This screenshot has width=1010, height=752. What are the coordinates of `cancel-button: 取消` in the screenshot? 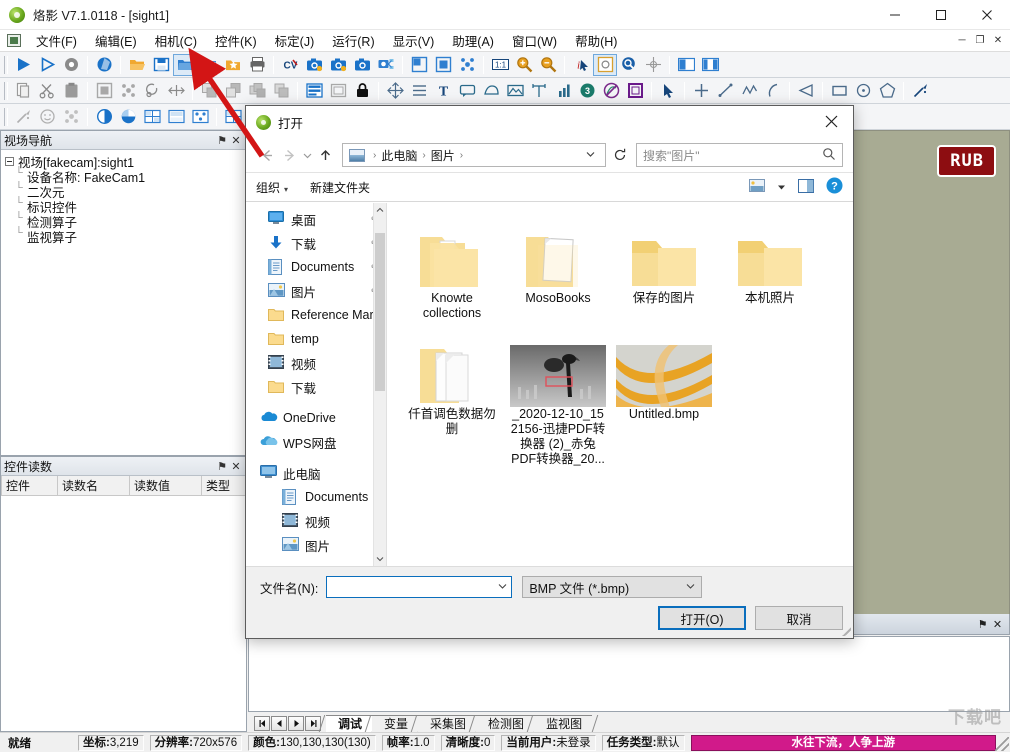 It's located at (799, 618).